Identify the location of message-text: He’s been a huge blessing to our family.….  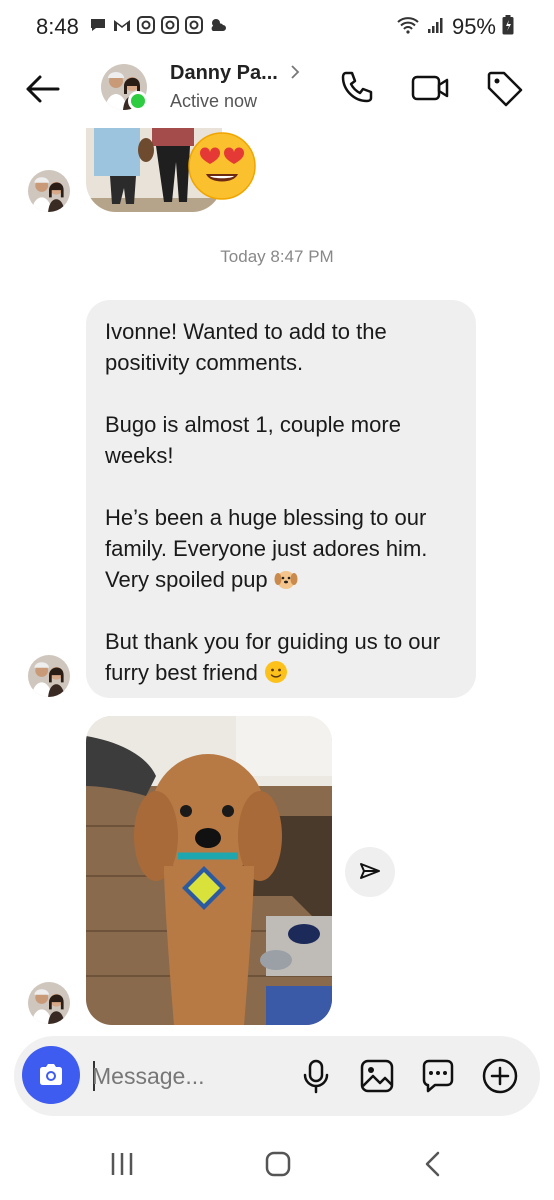
(266, 548).